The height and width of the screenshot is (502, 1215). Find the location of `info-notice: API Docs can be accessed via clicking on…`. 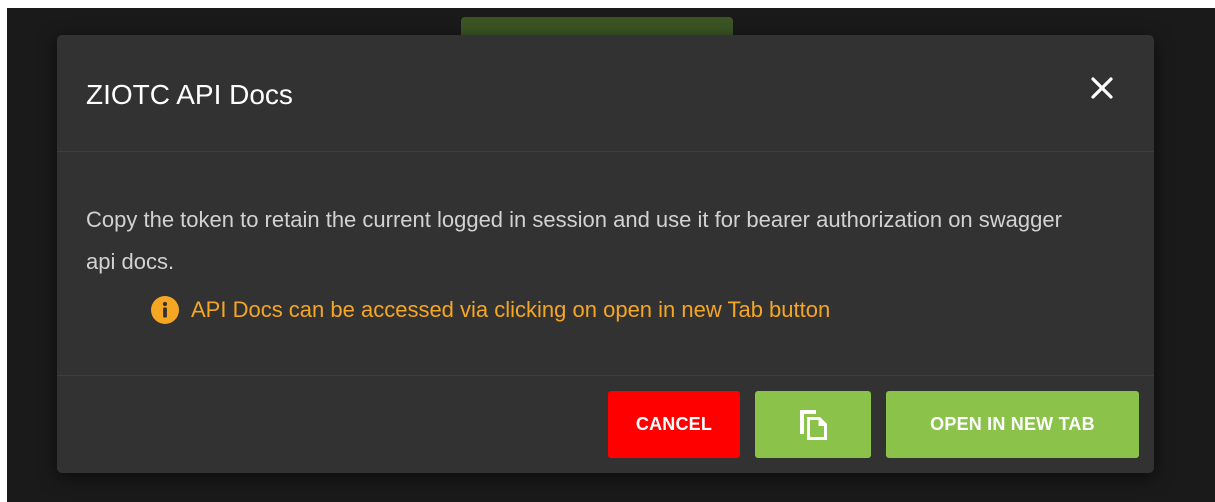

info-notice: API Docs can be accessed via clicking on… is located at coordinates (490, 310).